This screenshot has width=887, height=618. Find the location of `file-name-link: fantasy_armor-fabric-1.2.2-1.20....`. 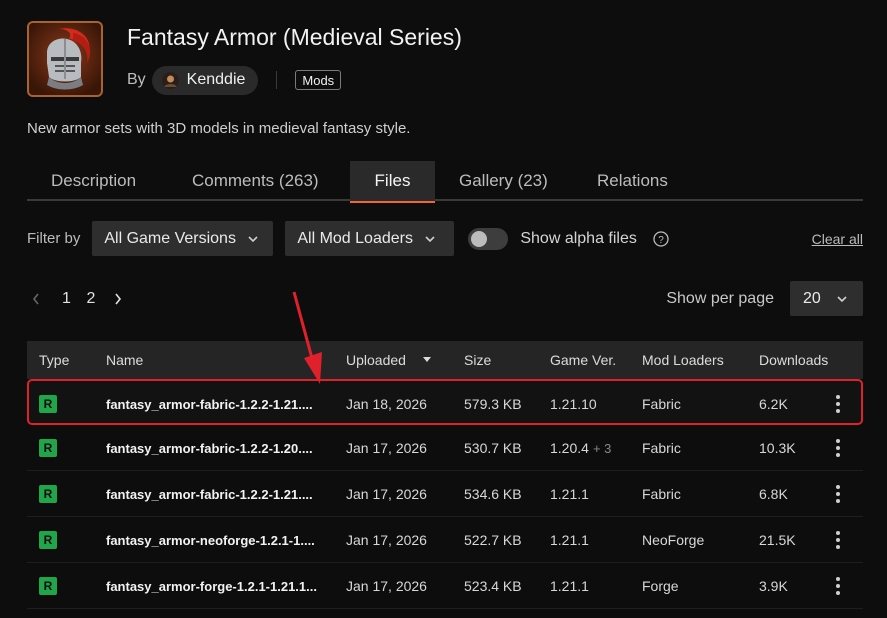

file-name-link: fantasy_armor-fabric-1.2.2-1.20.... is located at coordinates (209, 448).